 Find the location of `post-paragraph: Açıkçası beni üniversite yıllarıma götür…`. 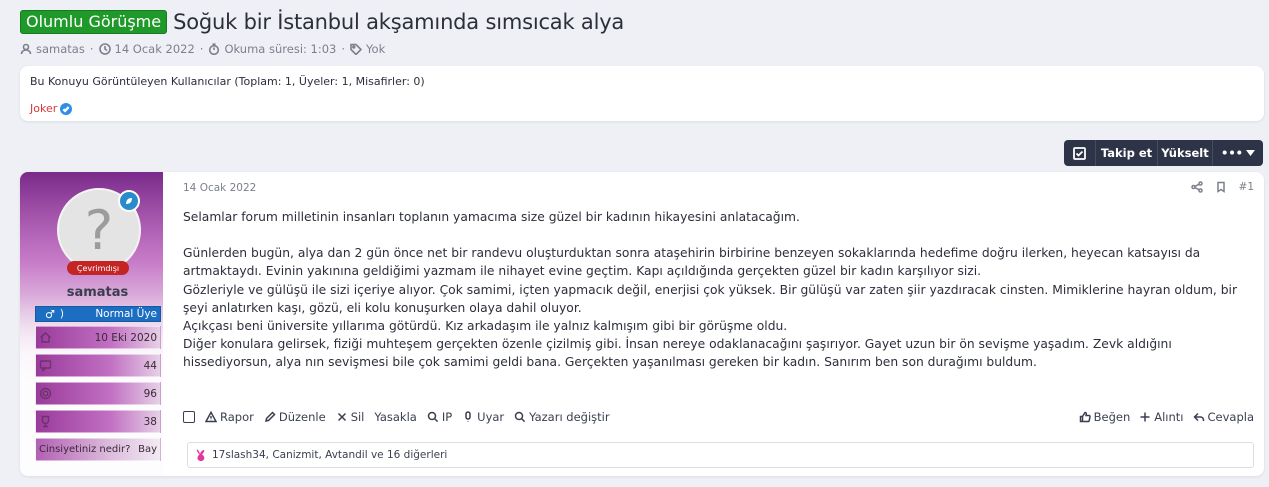

post-paragraph: Açıkçası beni üniversite yıllarıma götür… is located at coordinates (485, 326).